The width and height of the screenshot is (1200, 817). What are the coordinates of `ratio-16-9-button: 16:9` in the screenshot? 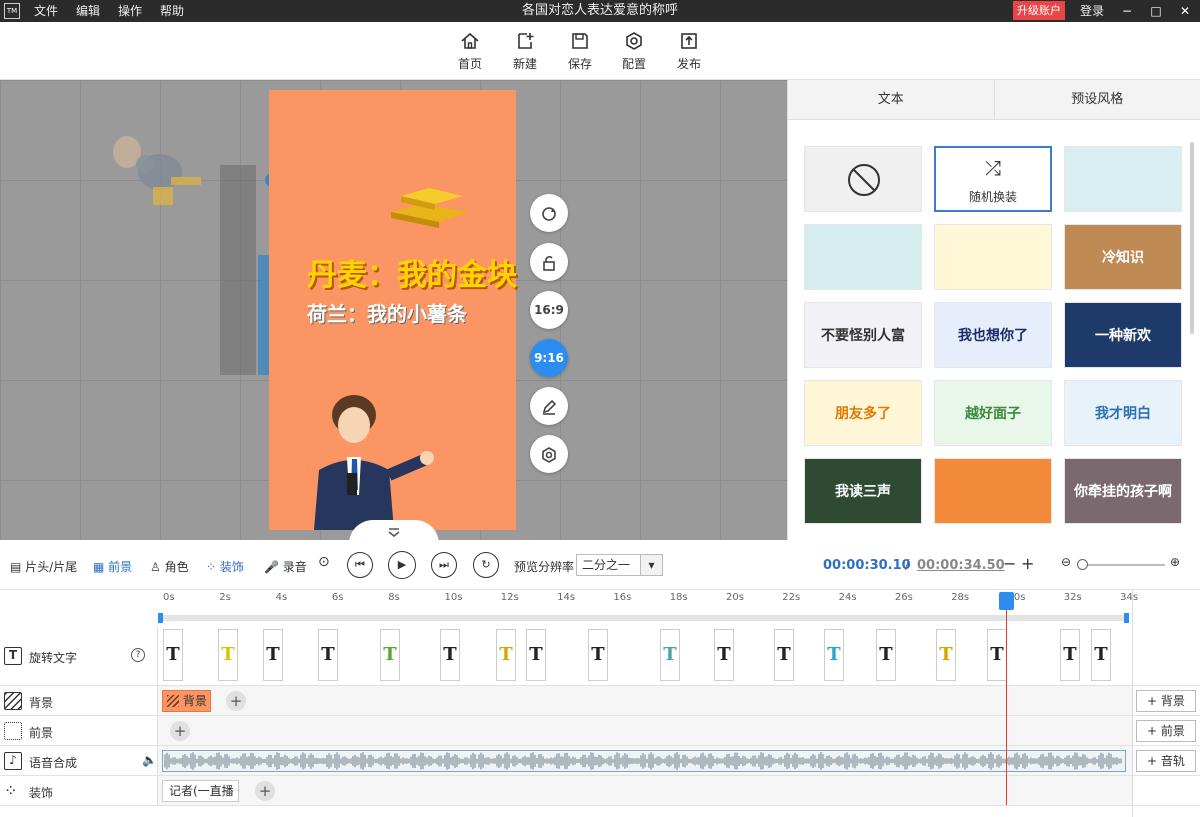 It's located at (549, 310).